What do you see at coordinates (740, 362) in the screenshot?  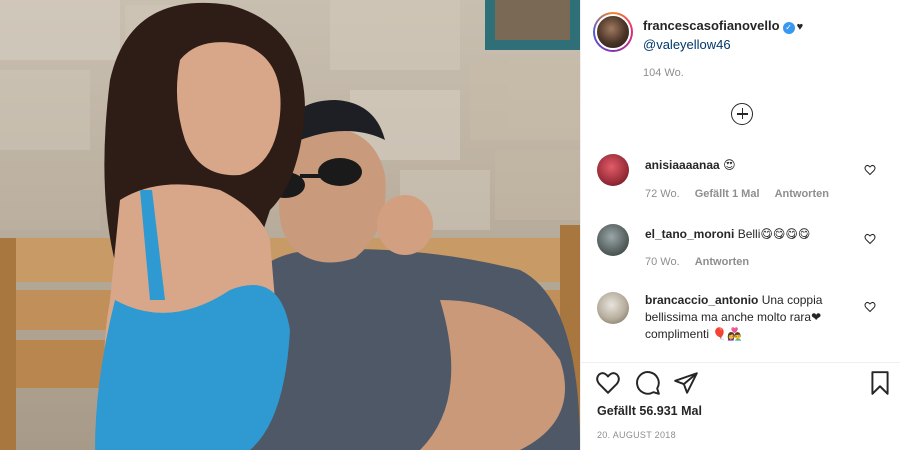 I see `divider` at bounding box center [740, 362].